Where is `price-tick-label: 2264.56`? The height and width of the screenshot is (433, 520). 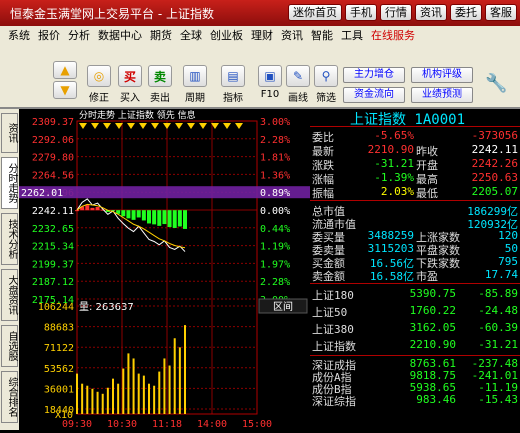 price-tick-label: 2264.56 is located at coordinates (53, 175).